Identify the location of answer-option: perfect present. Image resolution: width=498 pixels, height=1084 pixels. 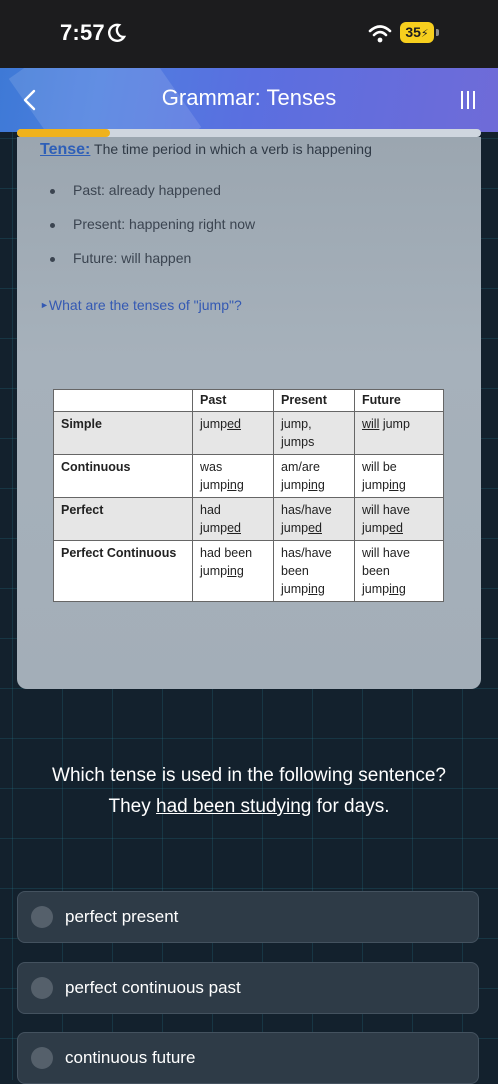
(248, 917).